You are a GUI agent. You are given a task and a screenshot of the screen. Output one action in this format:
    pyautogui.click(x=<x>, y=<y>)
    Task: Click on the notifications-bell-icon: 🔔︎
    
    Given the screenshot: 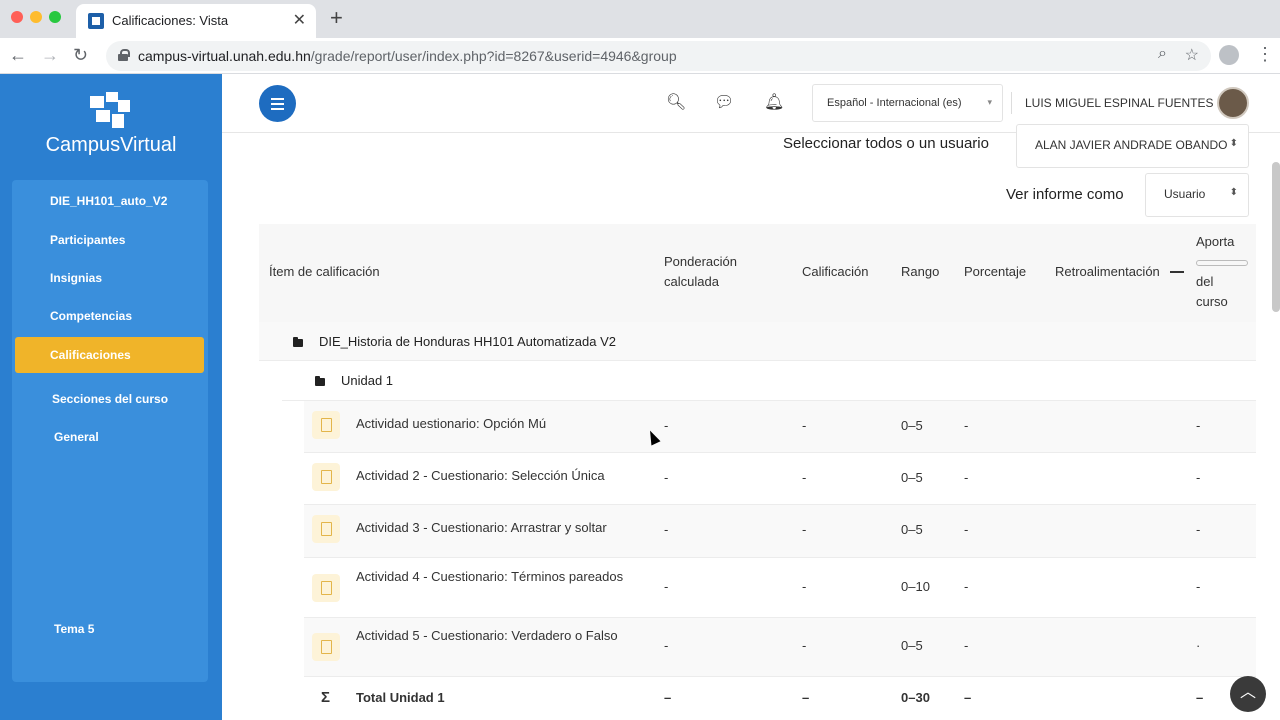 What is the action you would take?
    pyautogui.click(x=774, y=102)
    